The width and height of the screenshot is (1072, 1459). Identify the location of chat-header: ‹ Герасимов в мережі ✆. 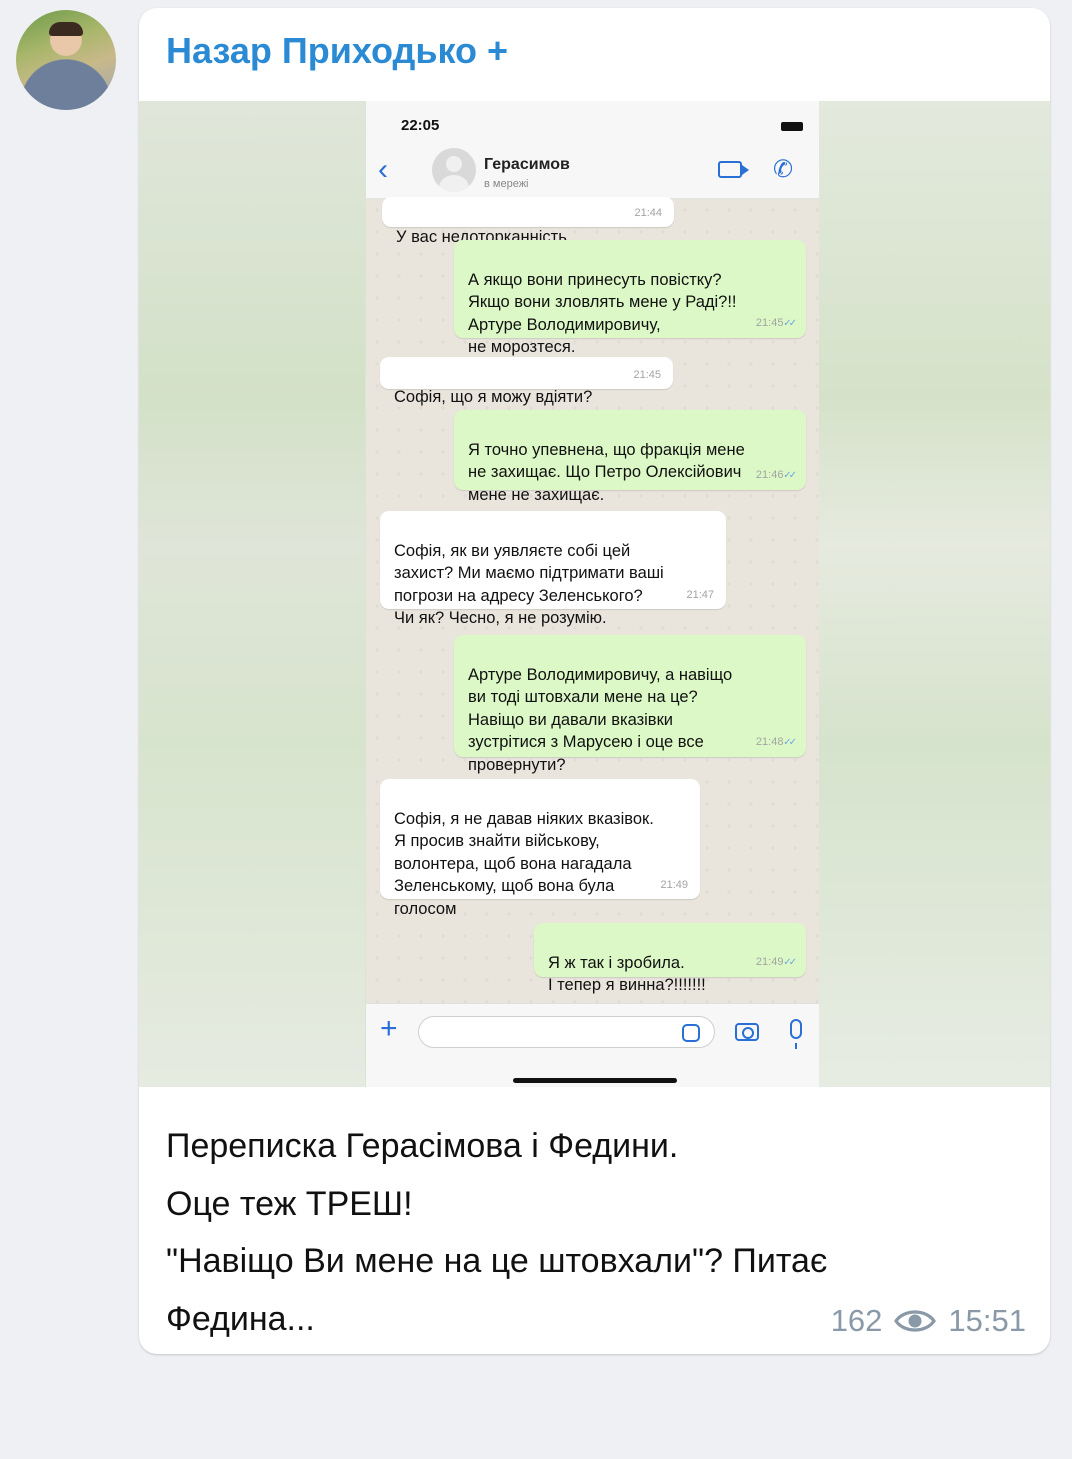
(592, 172).